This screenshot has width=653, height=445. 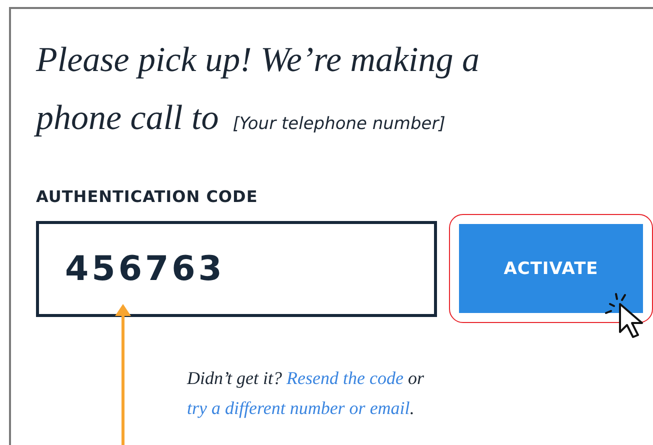 I want to click on help-text: Didn’t get it? Resend the code or try a different number or email., so click(x=306, y=393).